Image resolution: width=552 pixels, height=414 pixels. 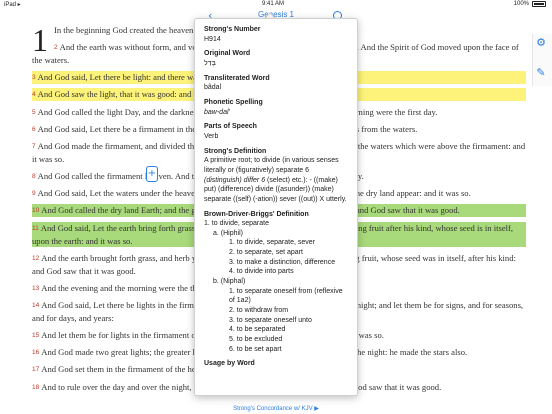 I want to click on original-word-label: Original Word, so click(x=227, y=54).